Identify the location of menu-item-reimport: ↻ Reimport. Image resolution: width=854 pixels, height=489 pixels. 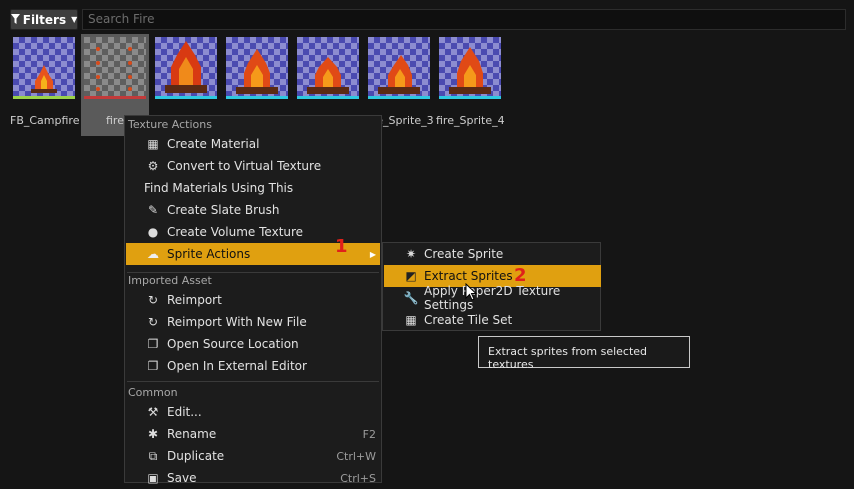
(253, 300).